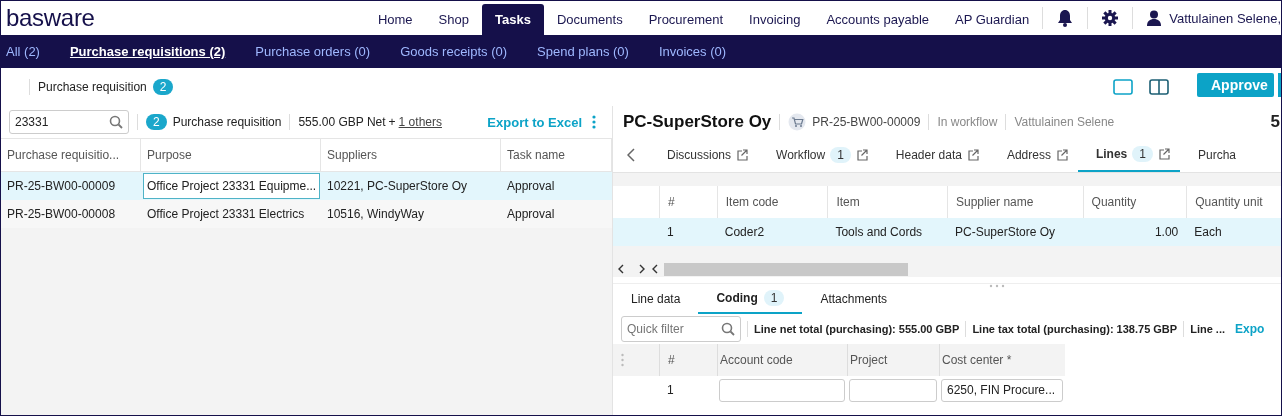 The image size is (1282, 416). What do you see at coordinates (750, 299) in the screenshot?
I see `detail-tab: Coding 1` at bounding box center [750, 299].